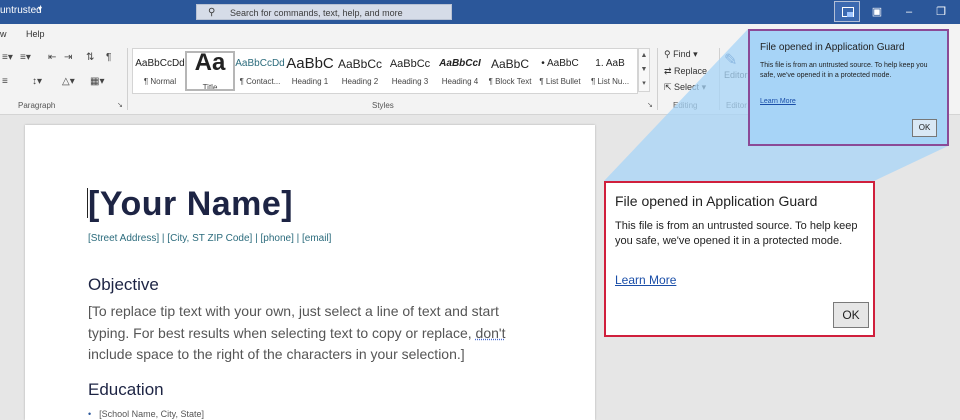 The height and width of the screenshot is (420, 960). I want to click on objective-heading: Objective, so click(123, 285).